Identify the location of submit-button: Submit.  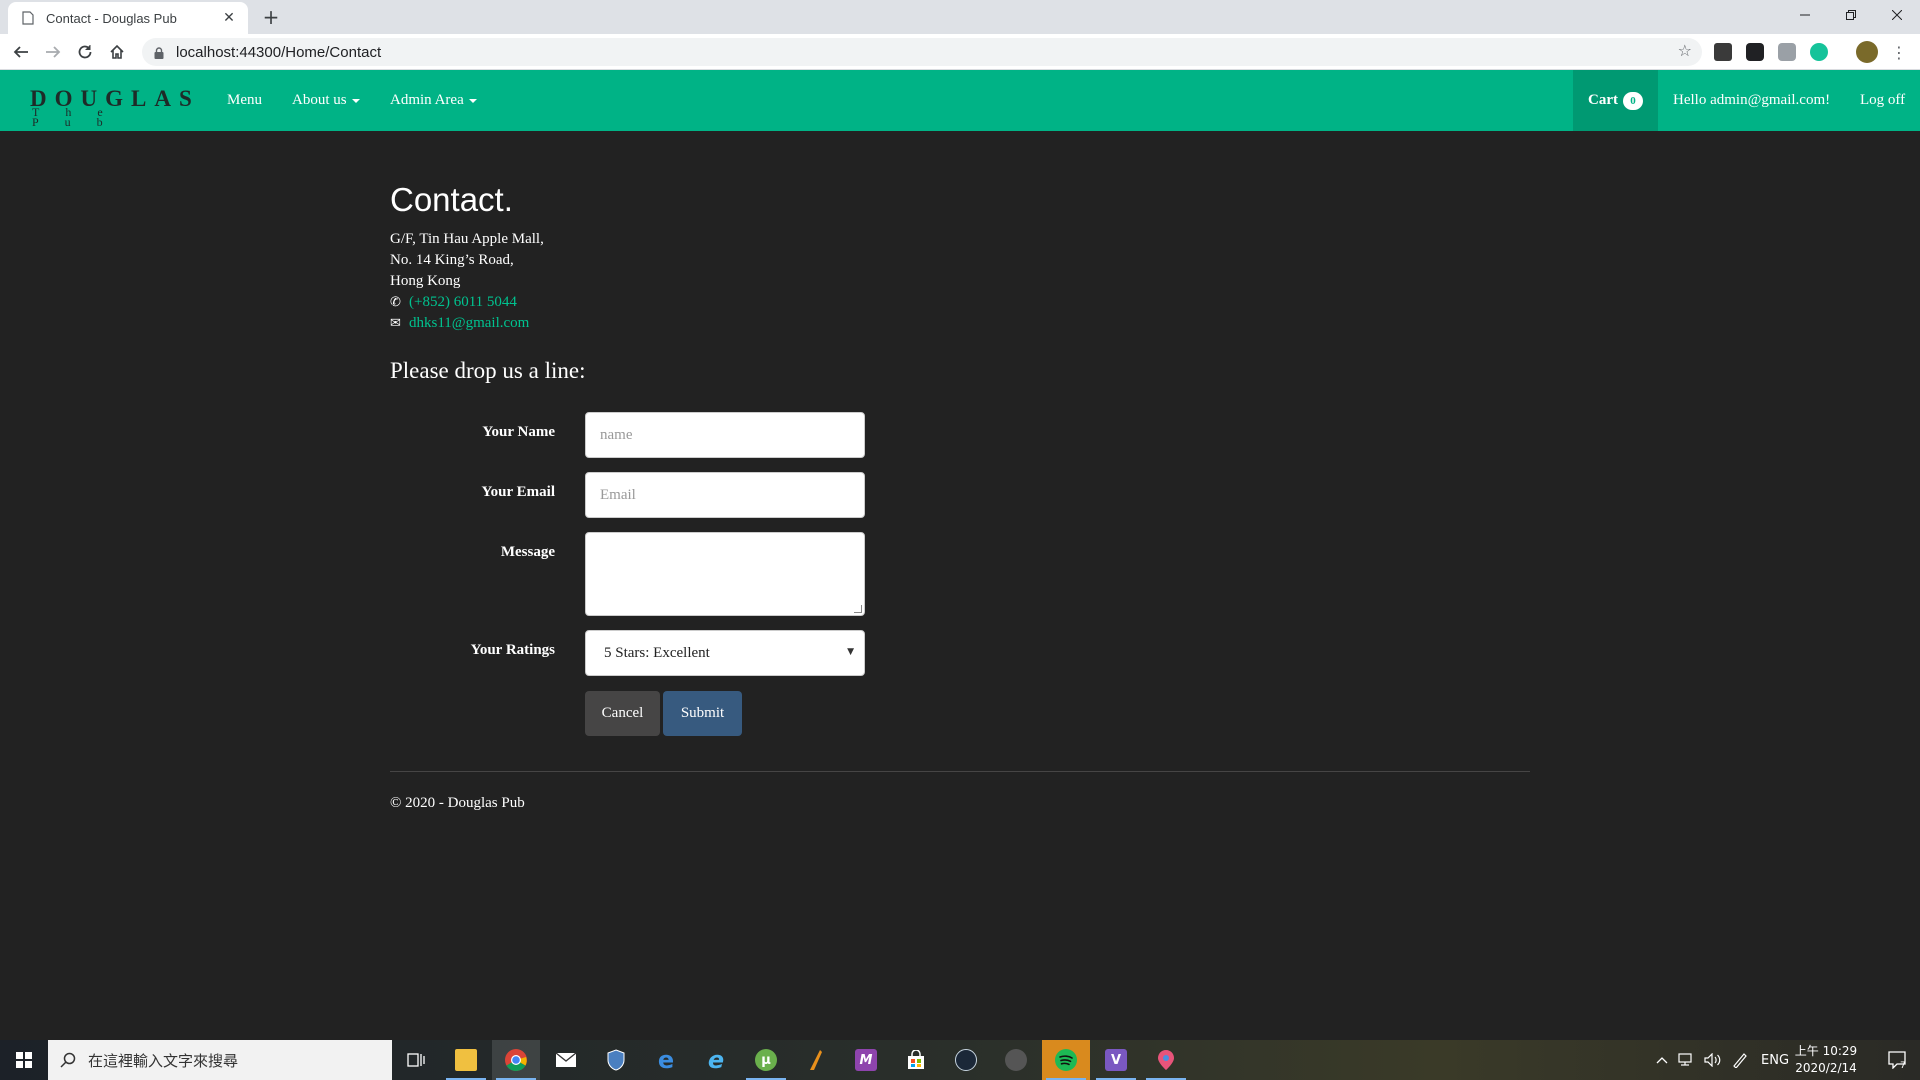
(702, 713).